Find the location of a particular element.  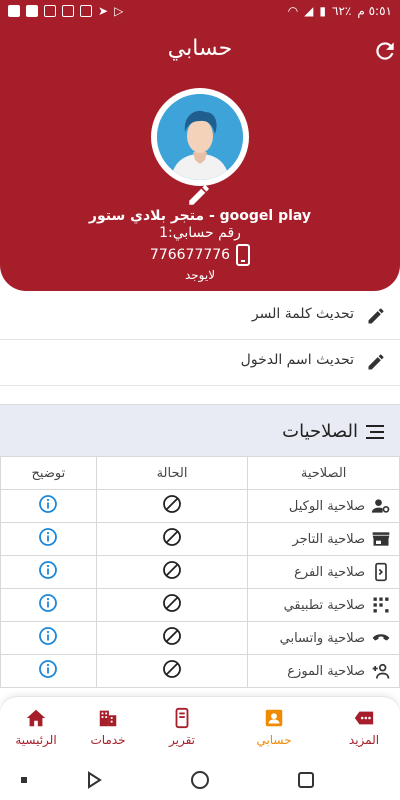

nav-services-label: خدمات is located at coordinates (108, 740).